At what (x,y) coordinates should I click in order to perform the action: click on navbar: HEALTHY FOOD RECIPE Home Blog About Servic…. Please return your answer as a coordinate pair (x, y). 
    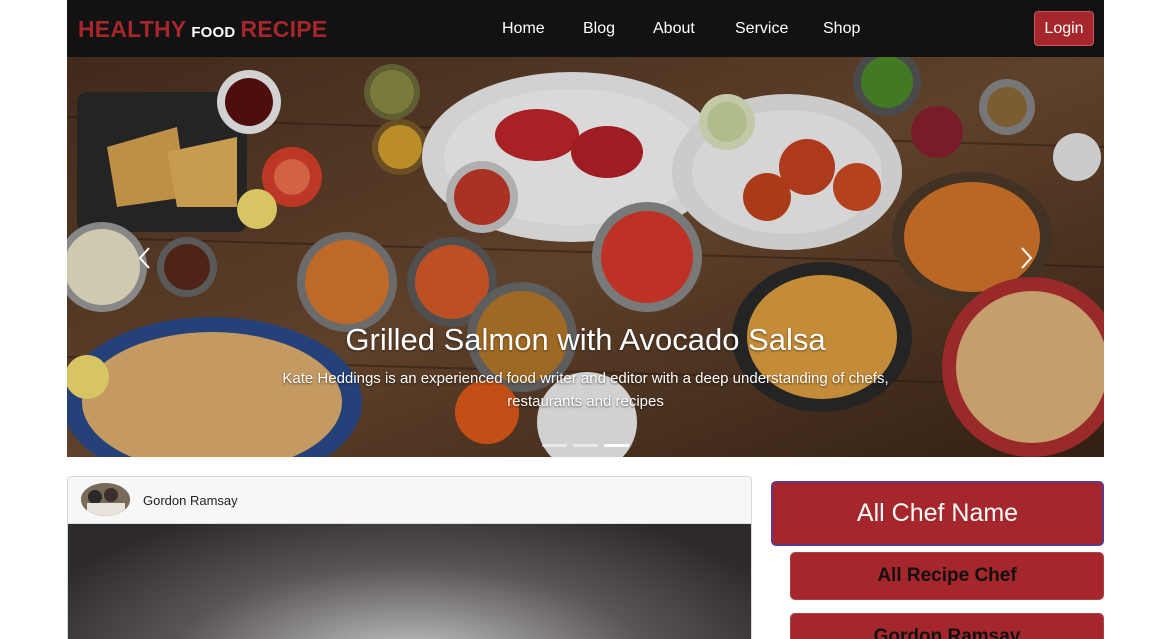
    Looking at the image, I should click on (585, 28).